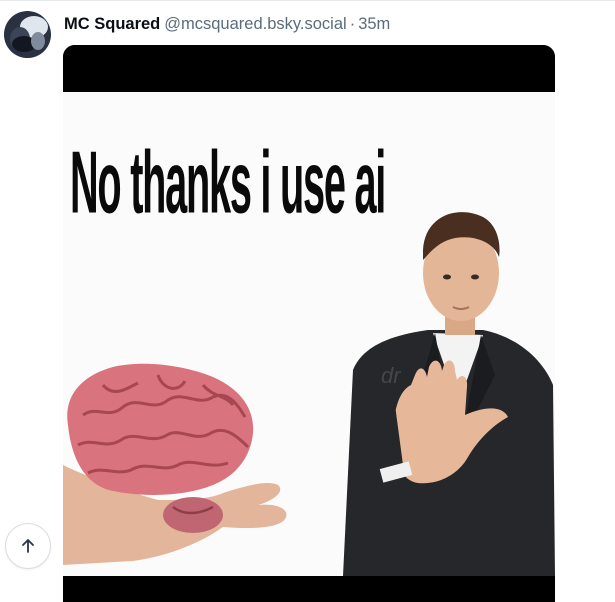 The height and width of the screenshot is (602, 615). Describe the element at coordinates (307, 0) in the screenshot. I see `top-divider` at that location.